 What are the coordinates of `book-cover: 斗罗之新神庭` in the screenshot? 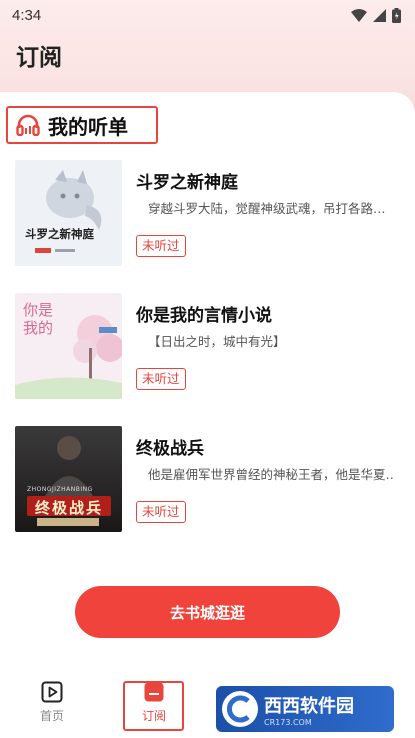 It's located at (68, 213).